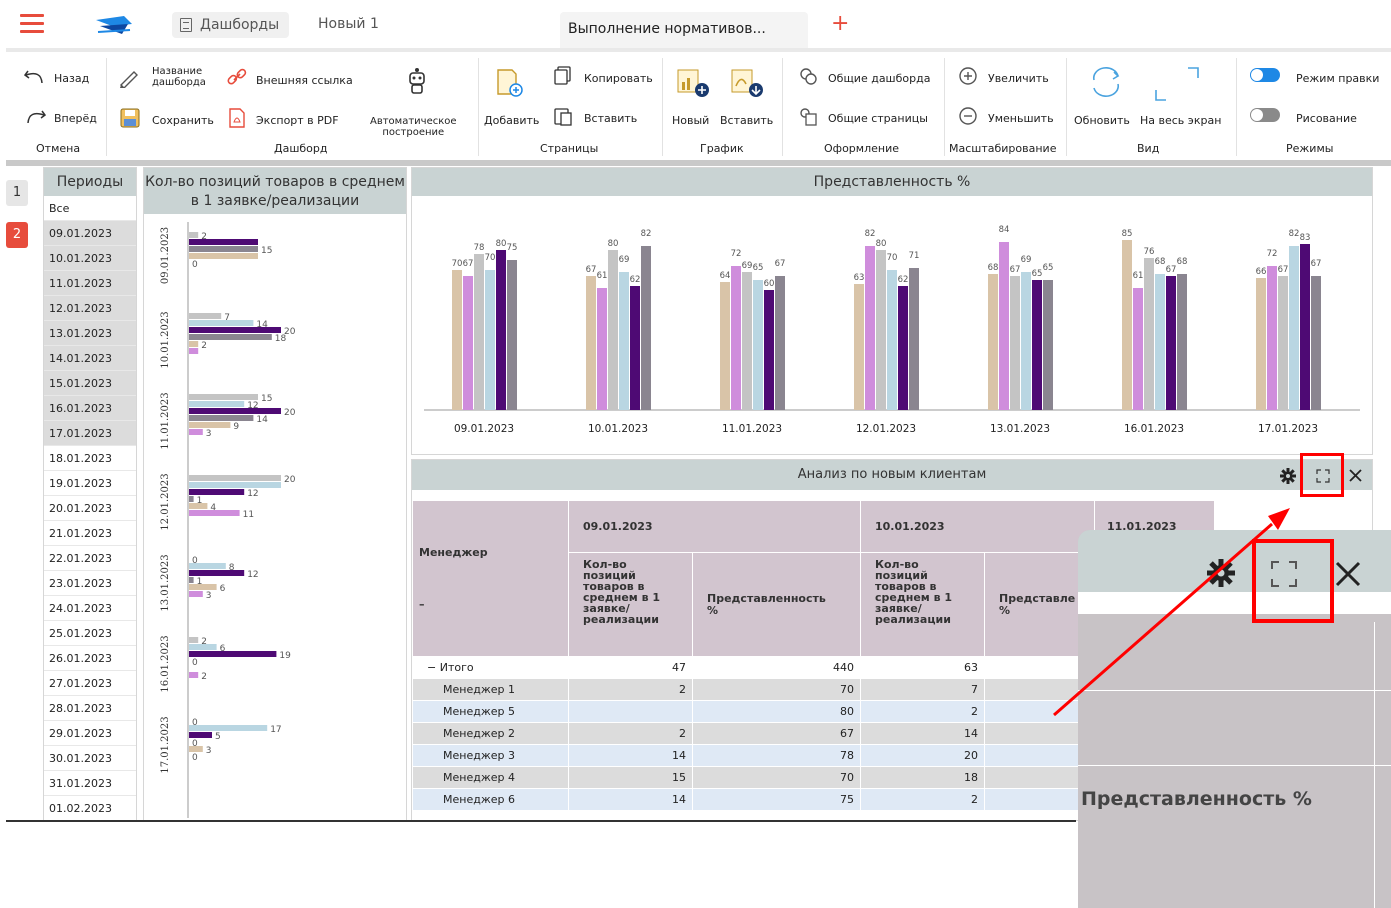 This screenshot has width=1391, height=908. Describe the element at coordinates (490, 578) in the screenshot. I see `manager-header: Менеджер –` at that location.